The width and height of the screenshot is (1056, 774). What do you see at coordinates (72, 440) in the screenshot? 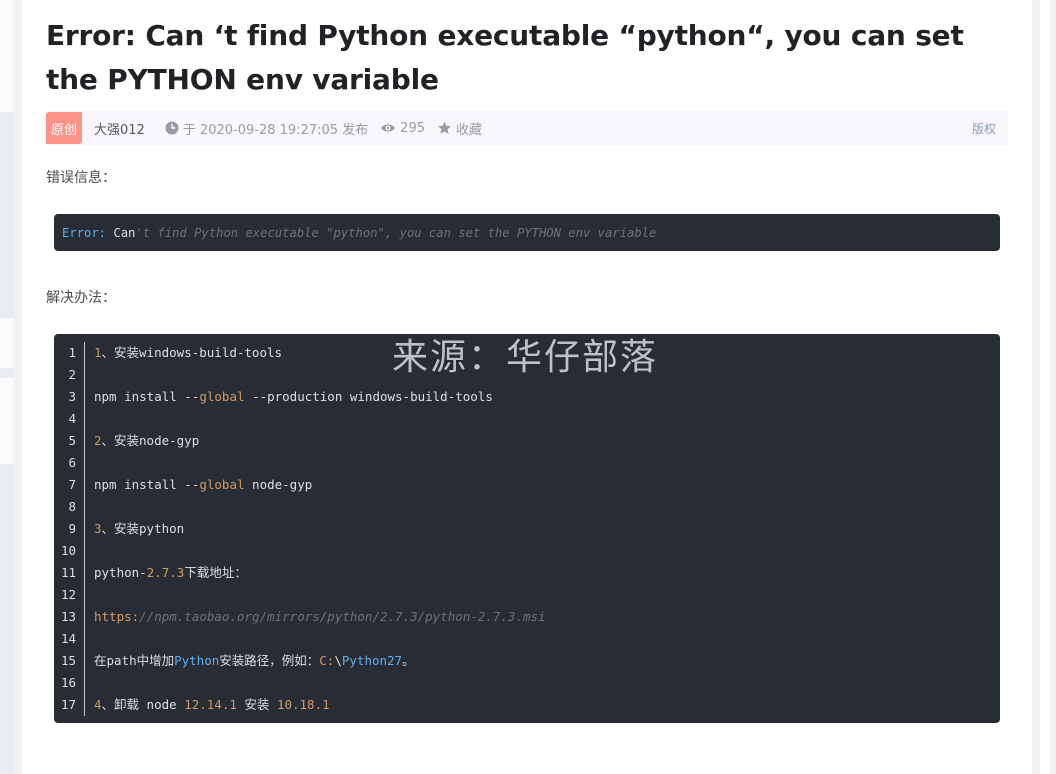
I see `line-number: 5` at bounding box center [72, 440].